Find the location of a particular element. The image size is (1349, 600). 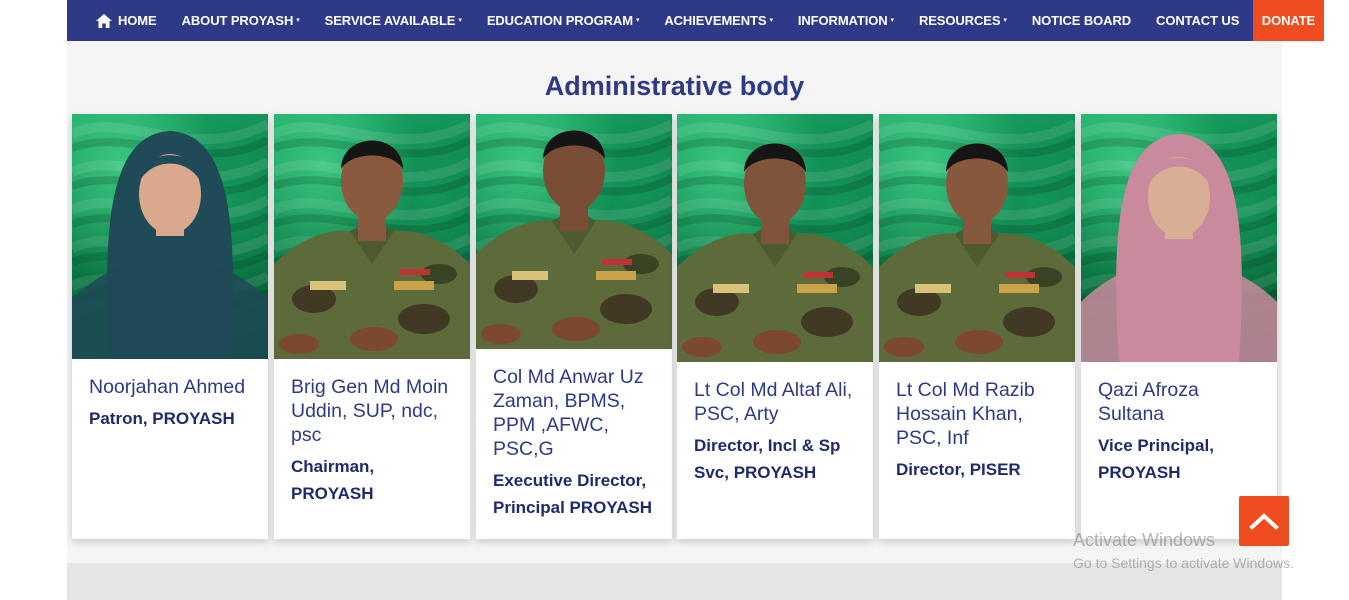

nav-item-label: ABOUT PROYASH is located at coordinates (237, 20).